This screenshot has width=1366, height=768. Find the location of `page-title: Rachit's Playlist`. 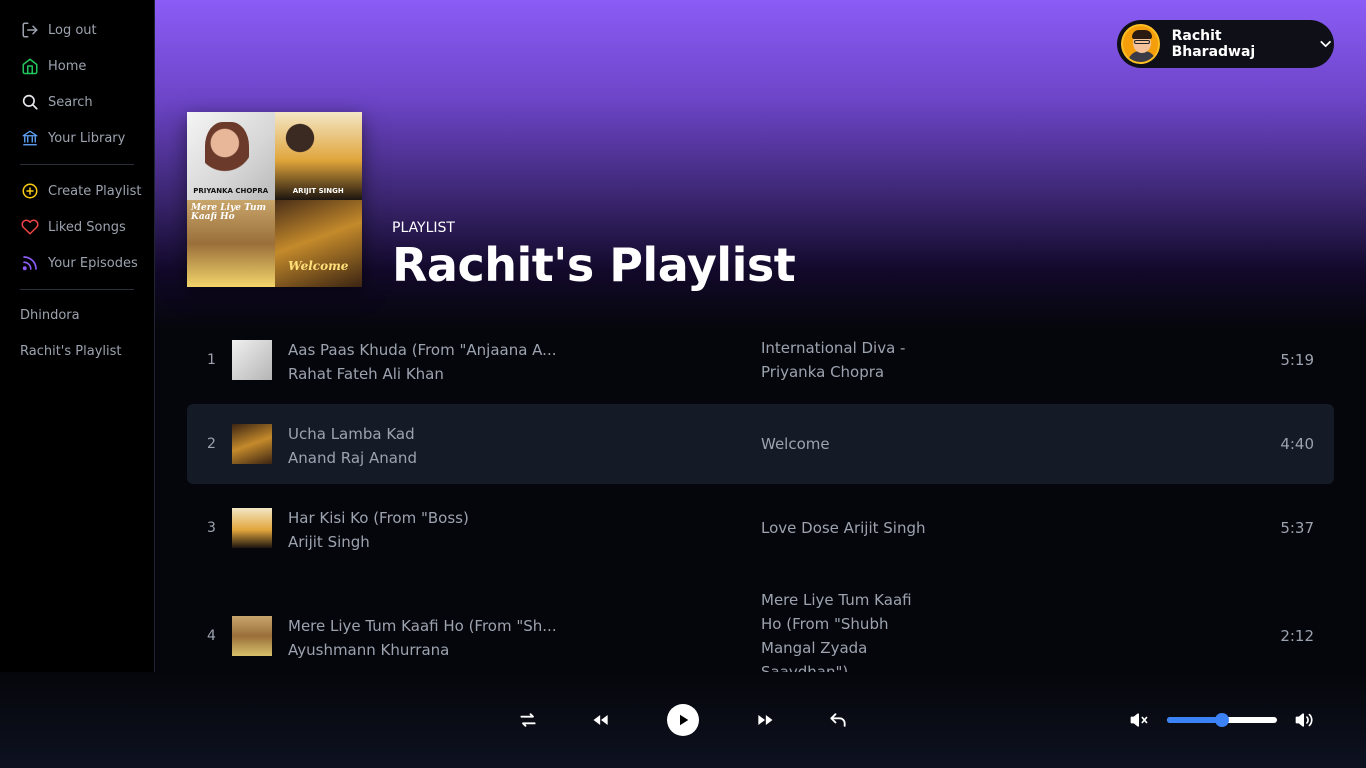

page-title: Rachit's Playlist is located at coordinates (594, 265).